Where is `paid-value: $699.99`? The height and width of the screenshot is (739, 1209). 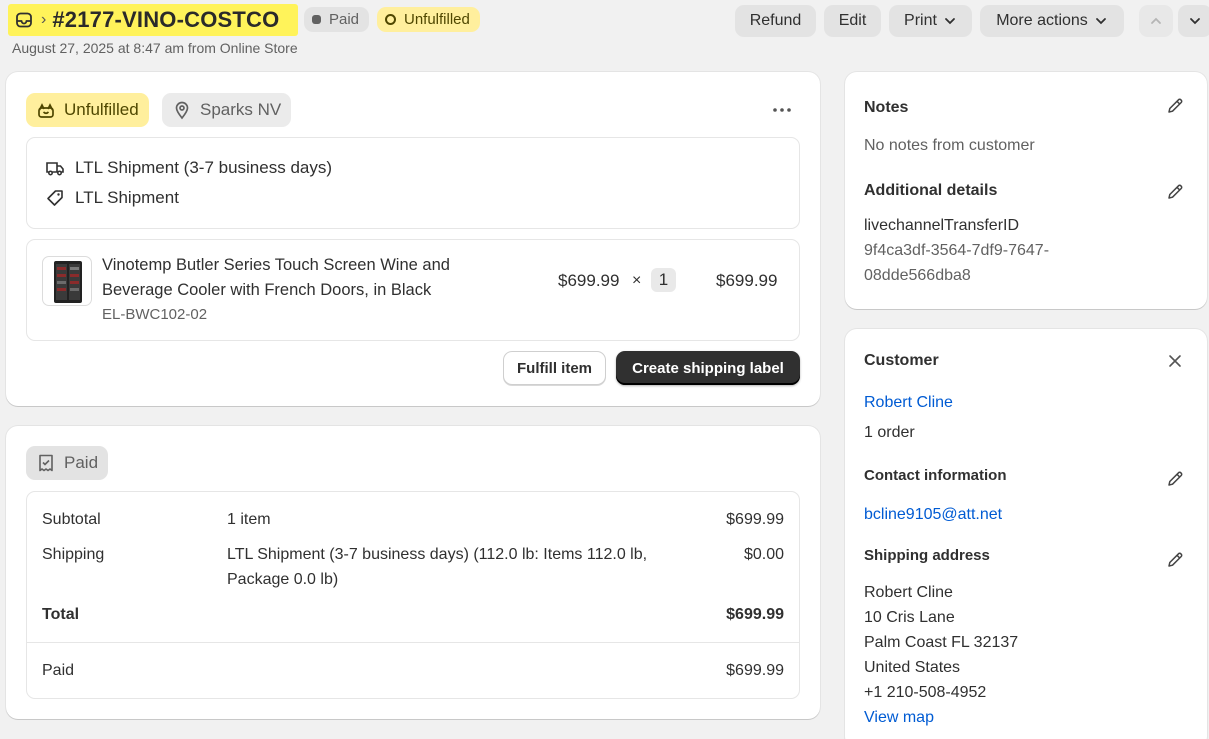 paid-value: $699.99 is located at coordinates (755, 670).